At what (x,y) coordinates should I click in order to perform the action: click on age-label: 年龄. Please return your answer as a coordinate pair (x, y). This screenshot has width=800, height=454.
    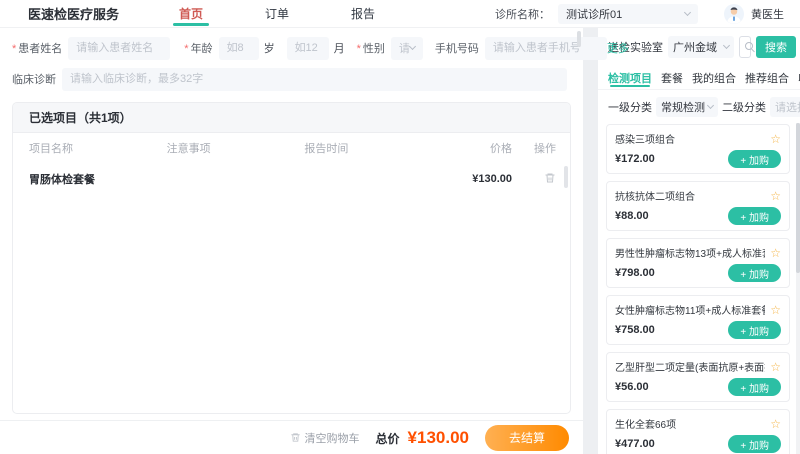
    Looking at the image, I should click on (198, 48).